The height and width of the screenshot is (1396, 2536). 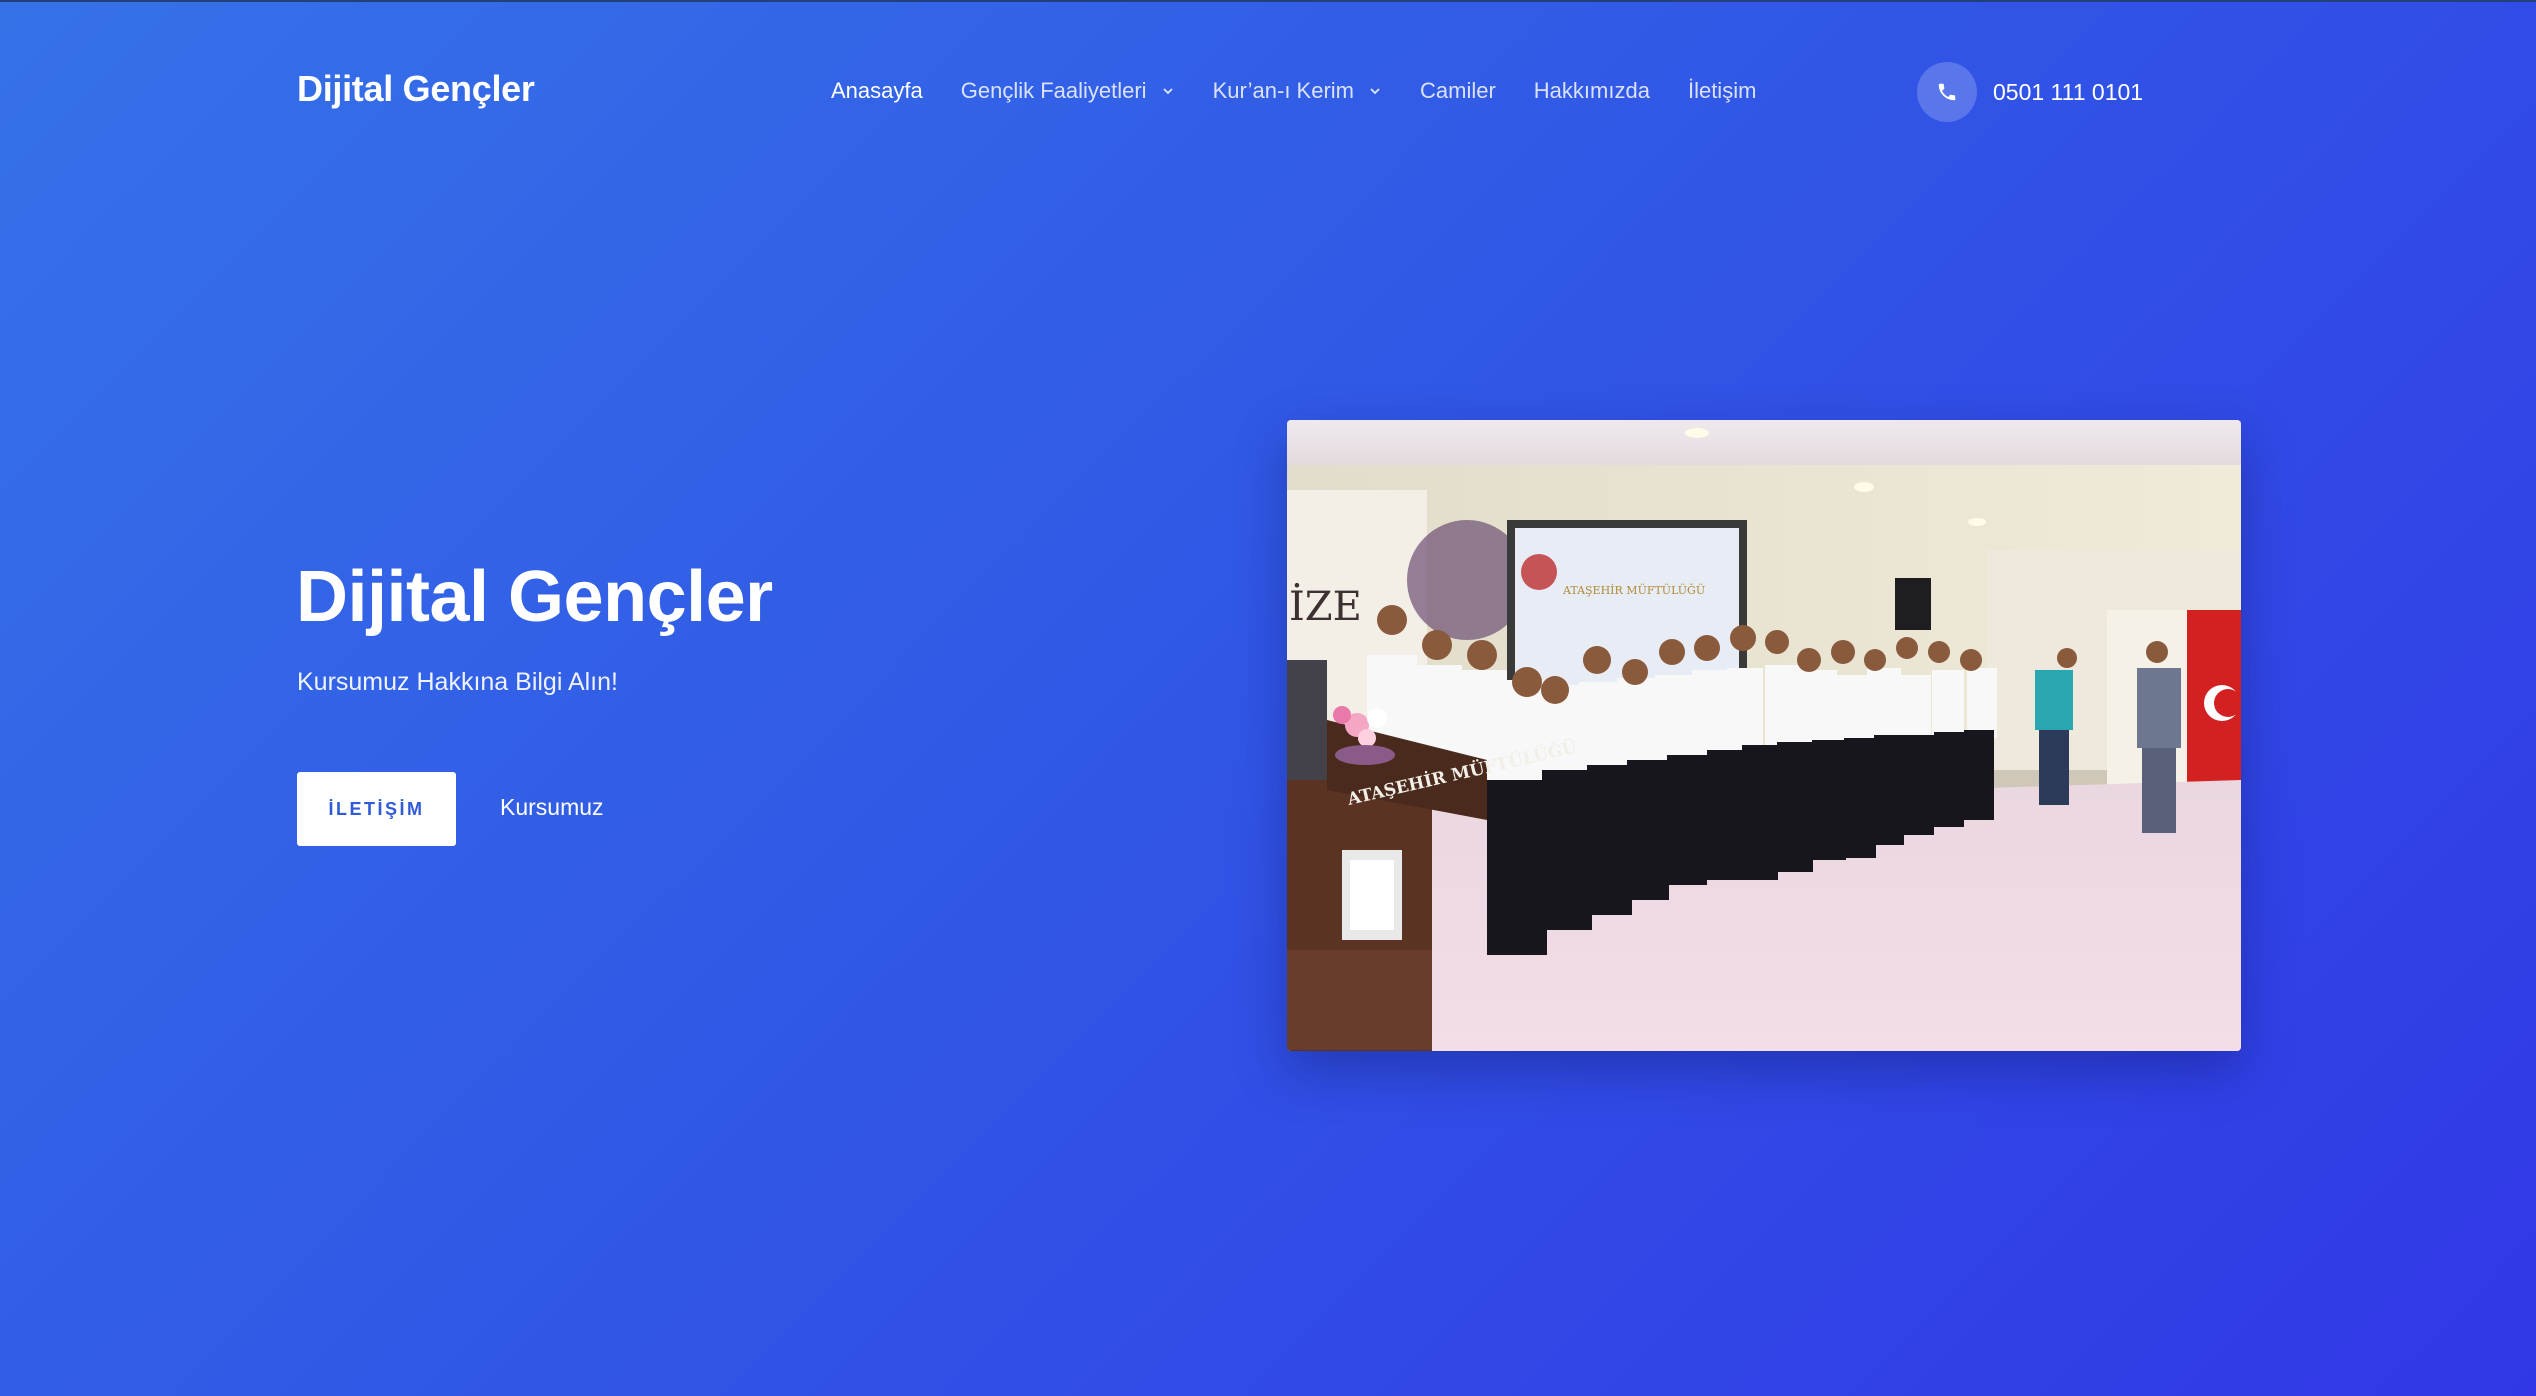 What do you see at coordinates (1947, 92) in the screenshot?
I see `phone-icon` at bounding box center [1947, 92].